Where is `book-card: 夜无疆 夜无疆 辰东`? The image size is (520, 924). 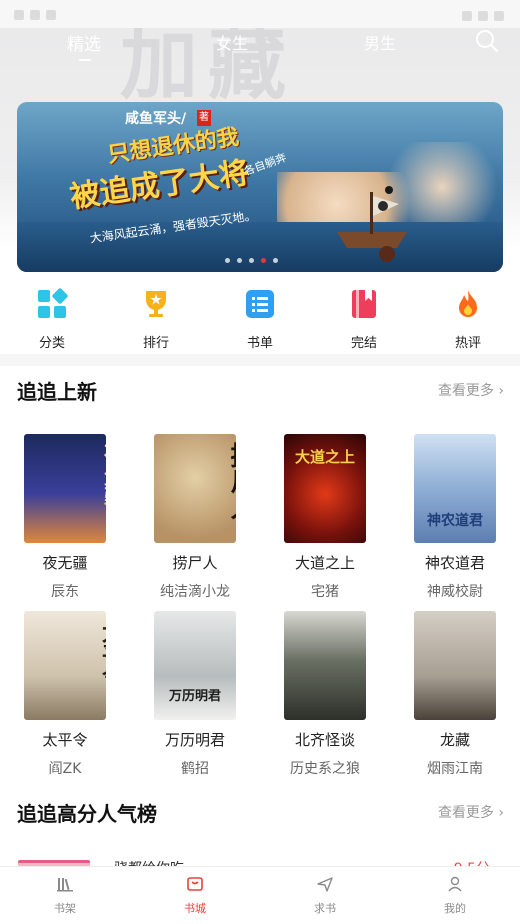
book-card: 夜无疆 夜无疆 辰东 is located at coordinates (65, 517).